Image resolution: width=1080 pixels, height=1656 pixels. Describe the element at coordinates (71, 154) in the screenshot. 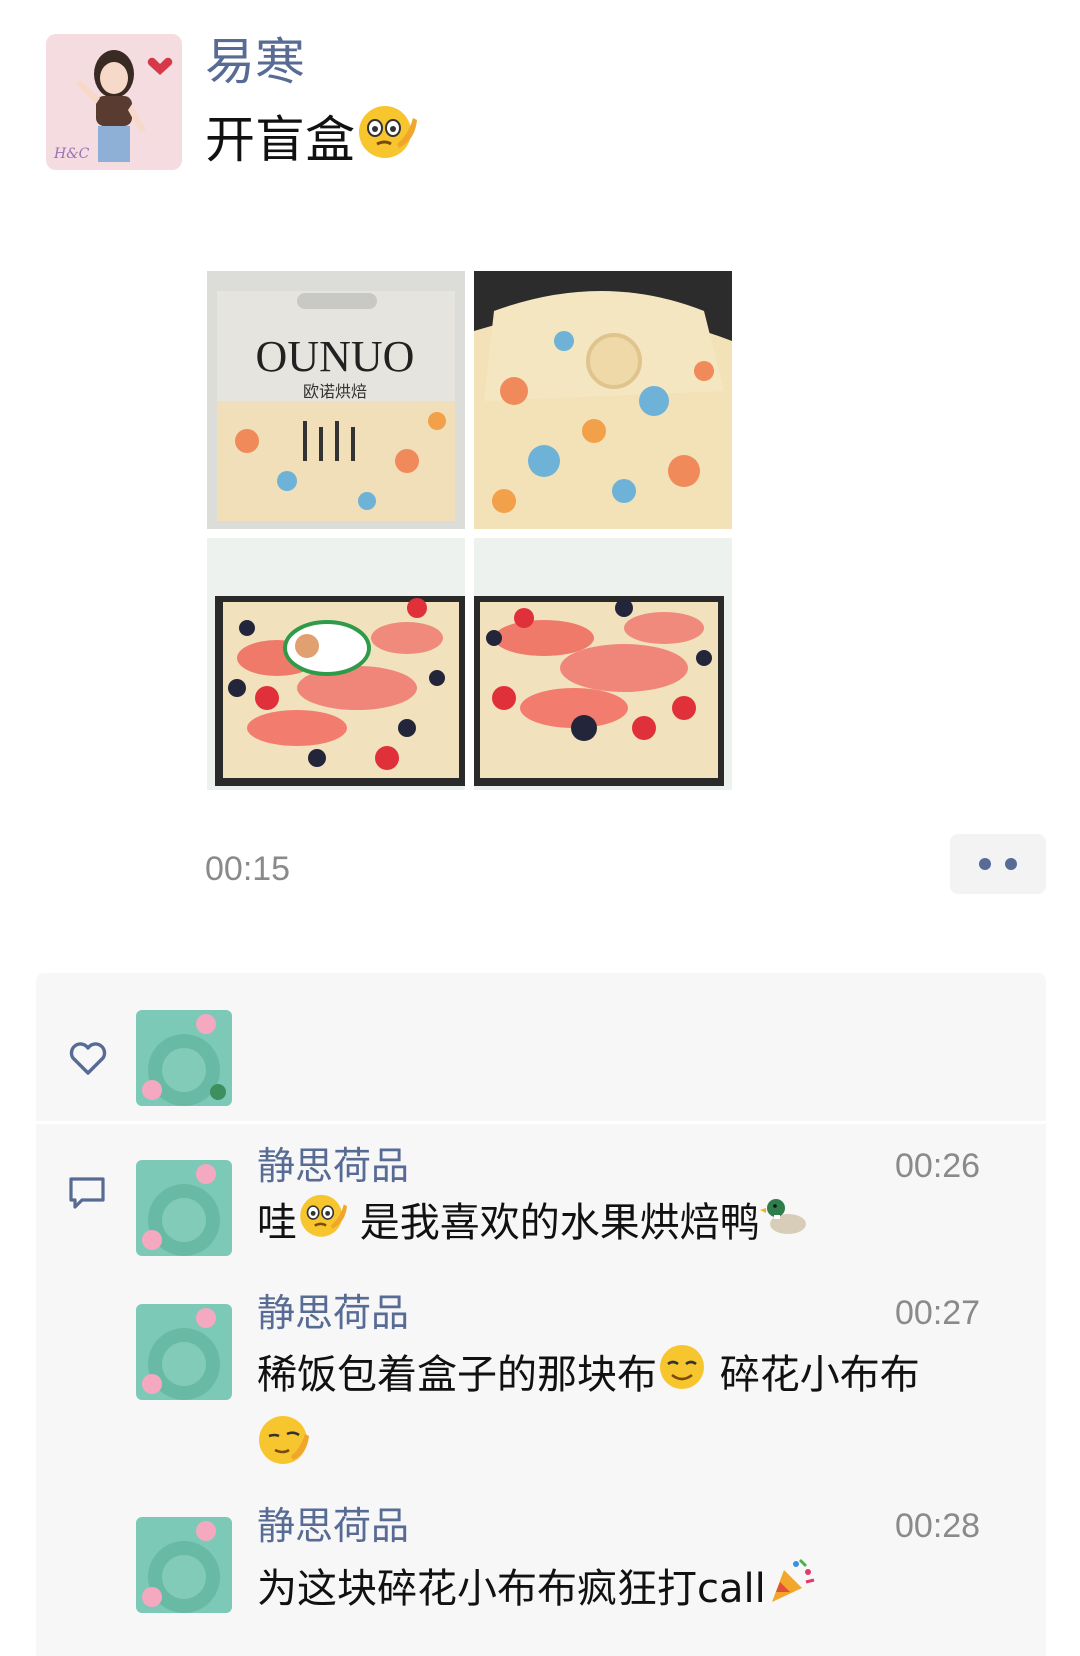

I see `svg-text: H&C` at that location.